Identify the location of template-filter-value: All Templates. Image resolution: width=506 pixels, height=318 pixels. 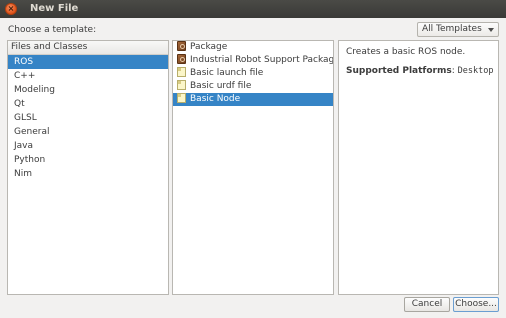
(452, 29).